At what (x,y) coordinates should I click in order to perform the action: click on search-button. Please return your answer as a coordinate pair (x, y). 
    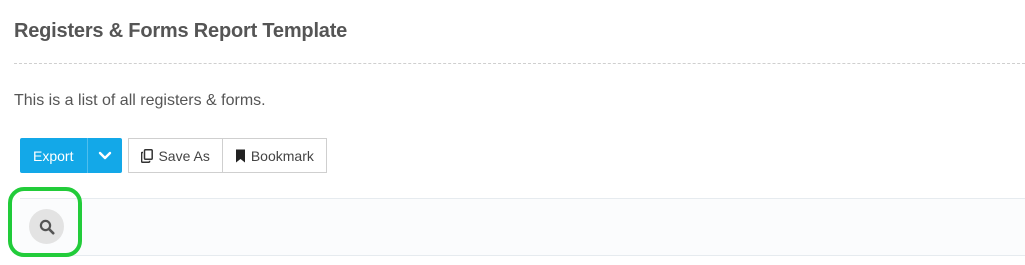
    Looking at the image, I should click on (46, 226).